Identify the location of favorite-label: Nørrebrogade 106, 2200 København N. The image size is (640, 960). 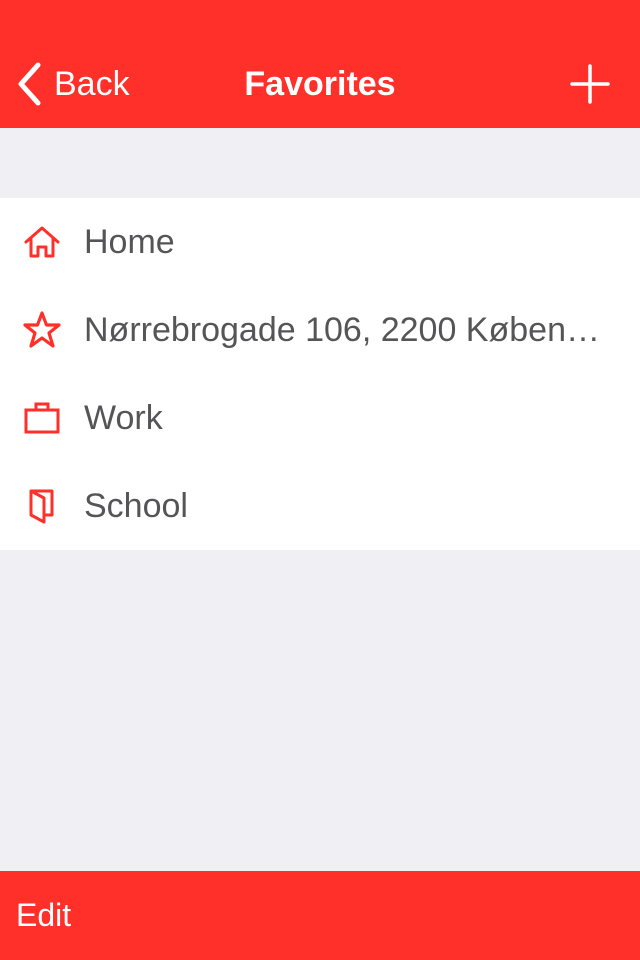
(344, 329).